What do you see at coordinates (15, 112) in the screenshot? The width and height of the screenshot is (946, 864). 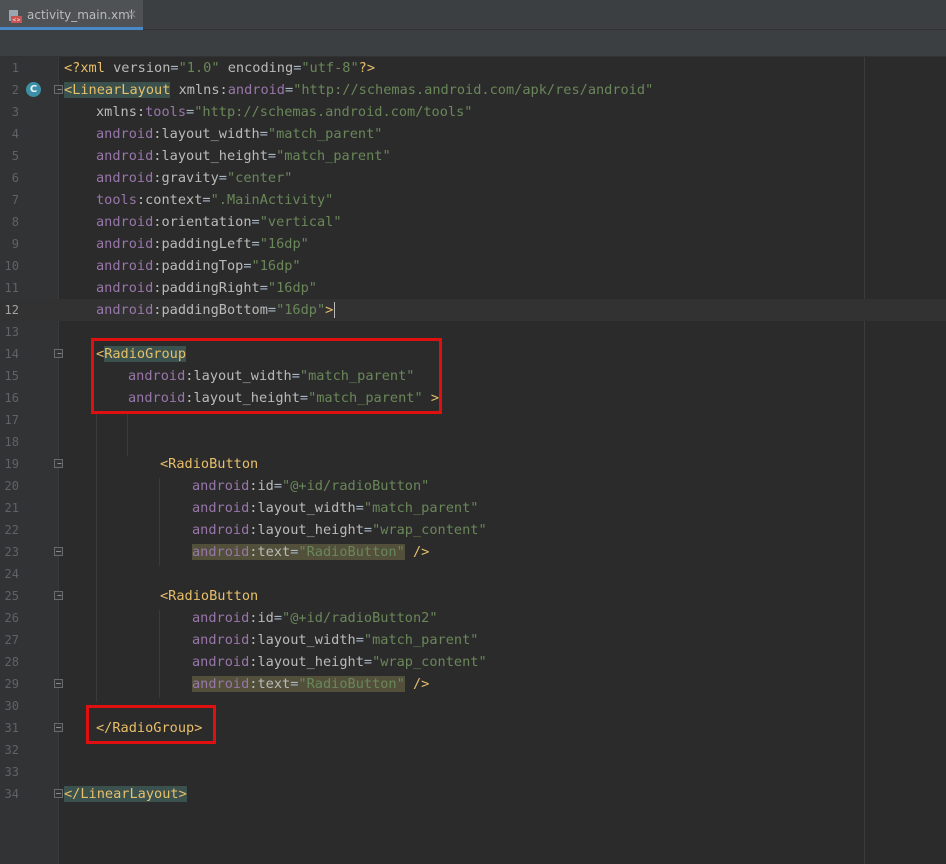 I see `line-number: 3` at bounding box center [15, 112].